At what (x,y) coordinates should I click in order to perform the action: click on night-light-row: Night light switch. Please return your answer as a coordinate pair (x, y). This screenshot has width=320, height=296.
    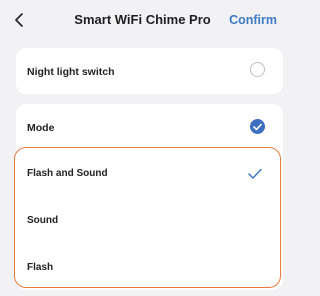
    Looking at the image, I should click on (149, 71).